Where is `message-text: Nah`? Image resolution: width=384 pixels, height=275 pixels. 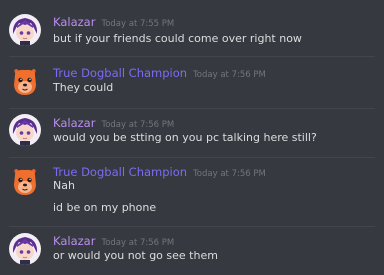 message-text: Nah is located at coordinates (64, 185).